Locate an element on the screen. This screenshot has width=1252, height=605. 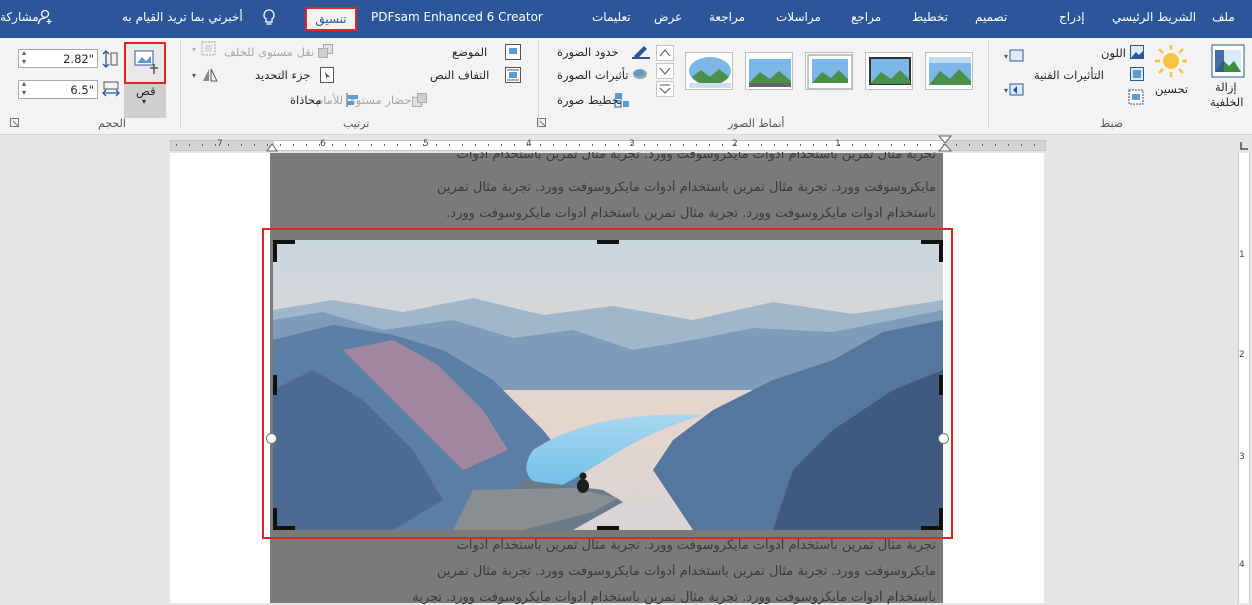
reset-picture-icon: ▾ is located at coordinates (1015, 91).